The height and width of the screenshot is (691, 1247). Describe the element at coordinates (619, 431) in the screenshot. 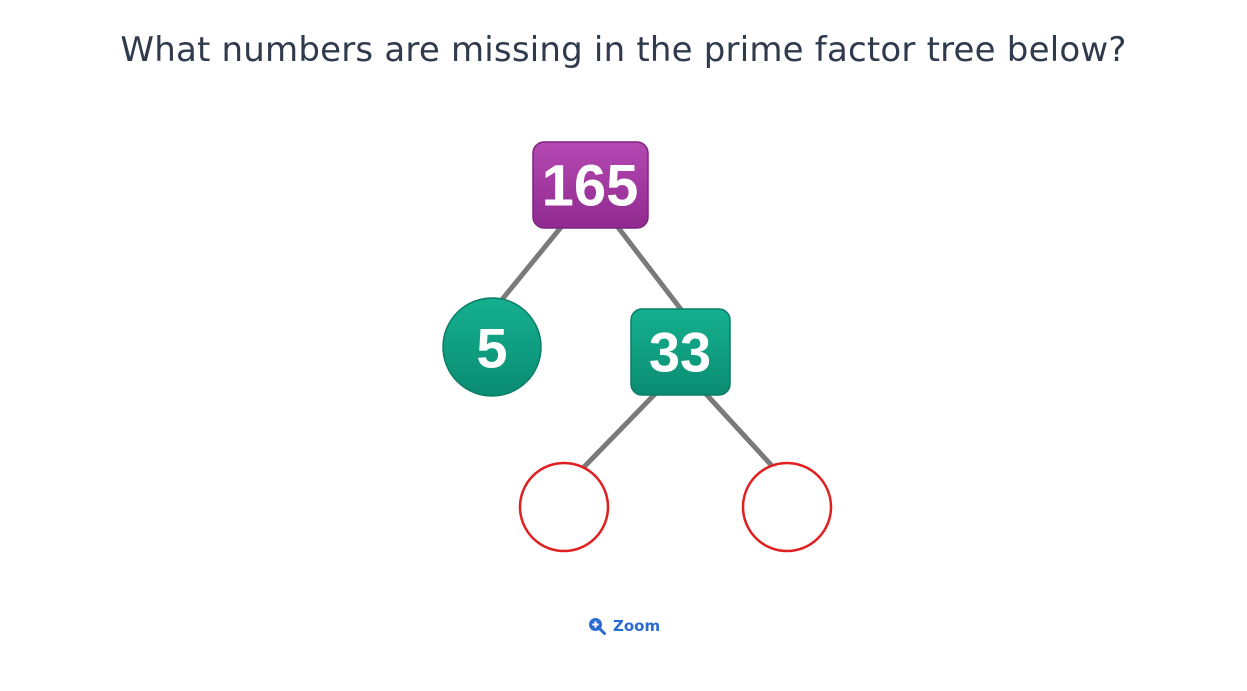

I see `branch-33-to-missing-left` at that location.